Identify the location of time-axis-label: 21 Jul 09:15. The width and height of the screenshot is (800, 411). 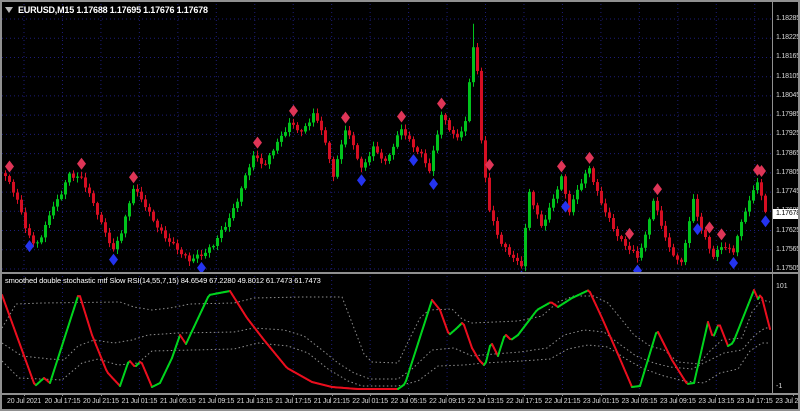
(216, 401).